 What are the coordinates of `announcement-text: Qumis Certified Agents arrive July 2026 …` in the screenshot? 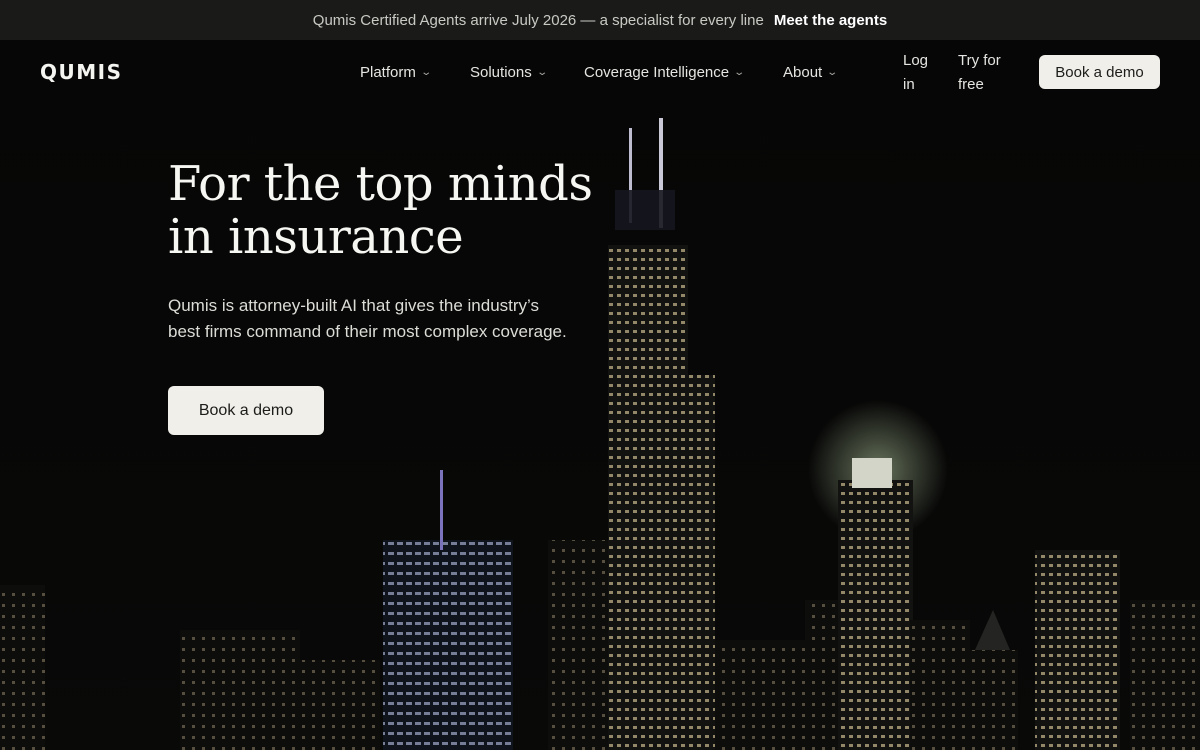 It's located at (538, 20).